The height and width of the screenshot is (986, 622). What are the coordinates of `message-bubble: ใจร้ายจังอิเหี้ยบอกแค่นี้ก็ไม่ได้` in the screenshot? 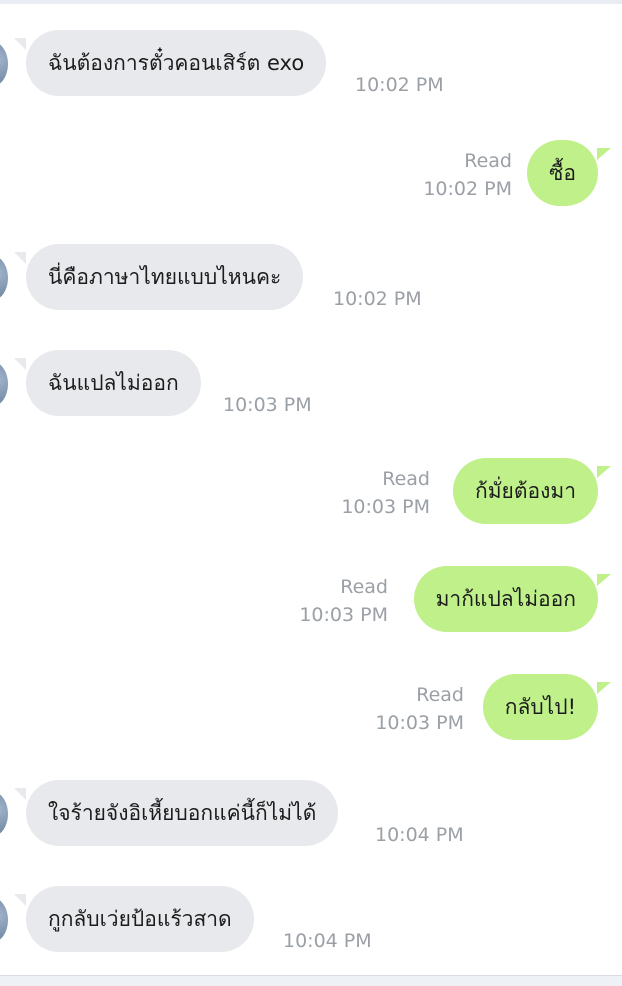 It's located at (182, 813).